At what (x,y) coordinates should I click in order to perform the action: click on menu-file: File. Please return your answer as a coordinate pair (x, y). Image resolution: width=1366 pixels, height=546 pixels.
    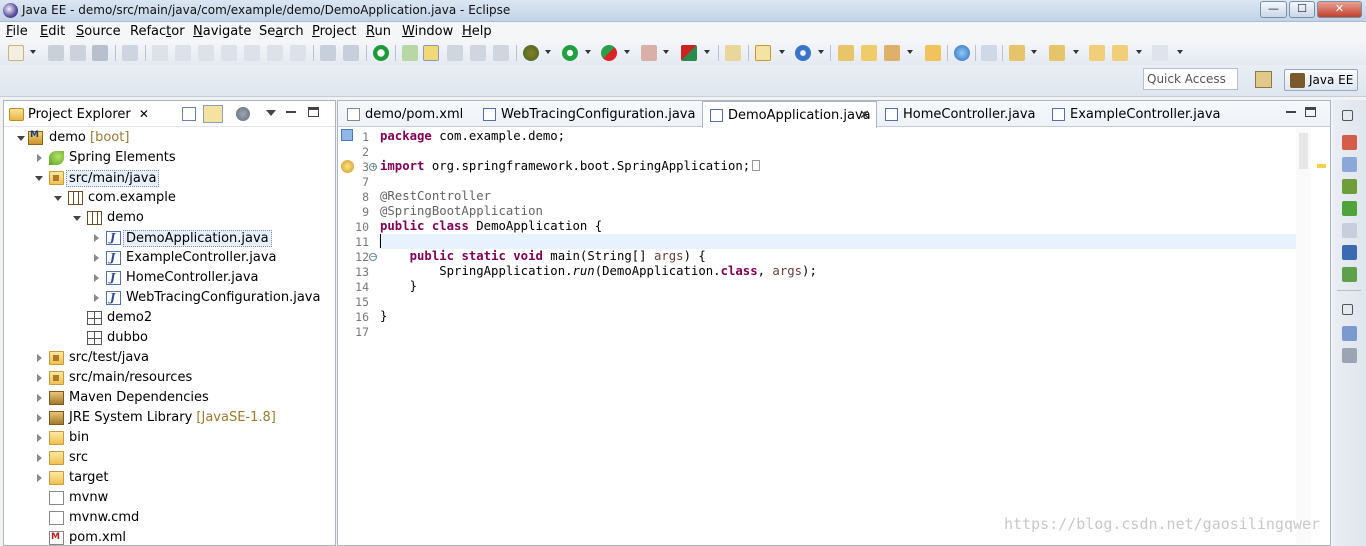
    Looking at the image, I should click on (17, 31).